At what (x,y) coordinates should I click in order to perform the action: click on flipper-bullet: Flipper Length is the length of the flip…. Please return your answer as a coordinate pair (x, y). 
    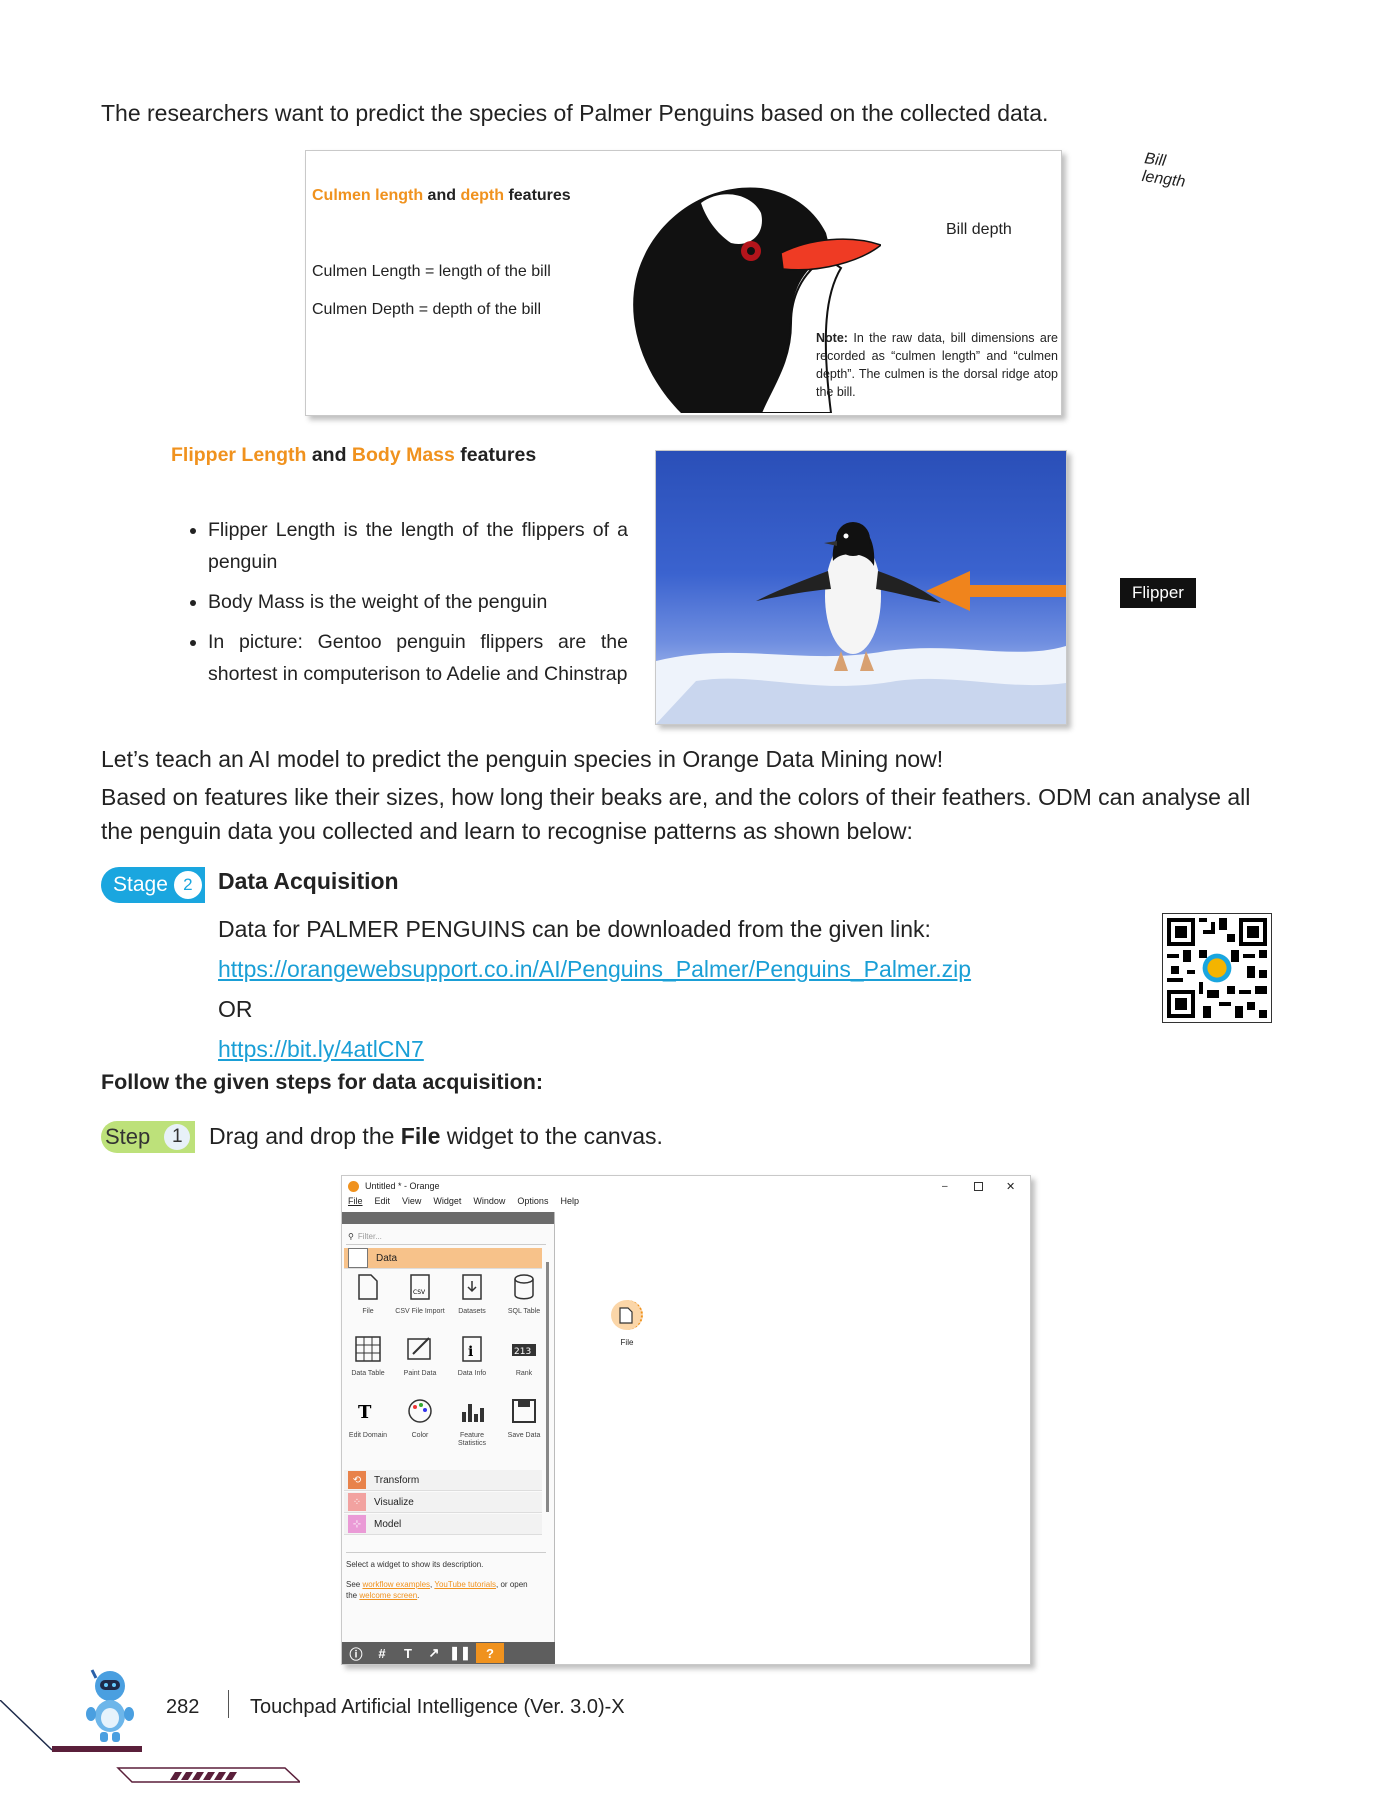
    Looking at the image, I should click on (418, 546).